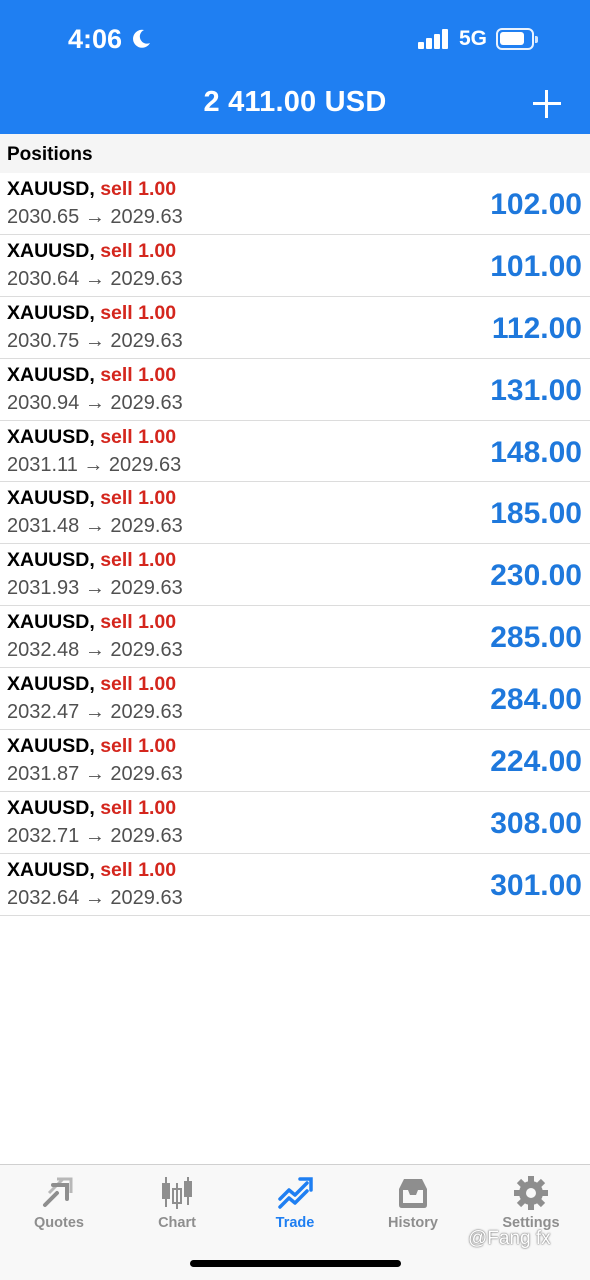 This screenshot has width=590, height=1280. Describe the element at coordinates (536, 823) in the screenshot. I see `position-profit: 308.00` at that location.